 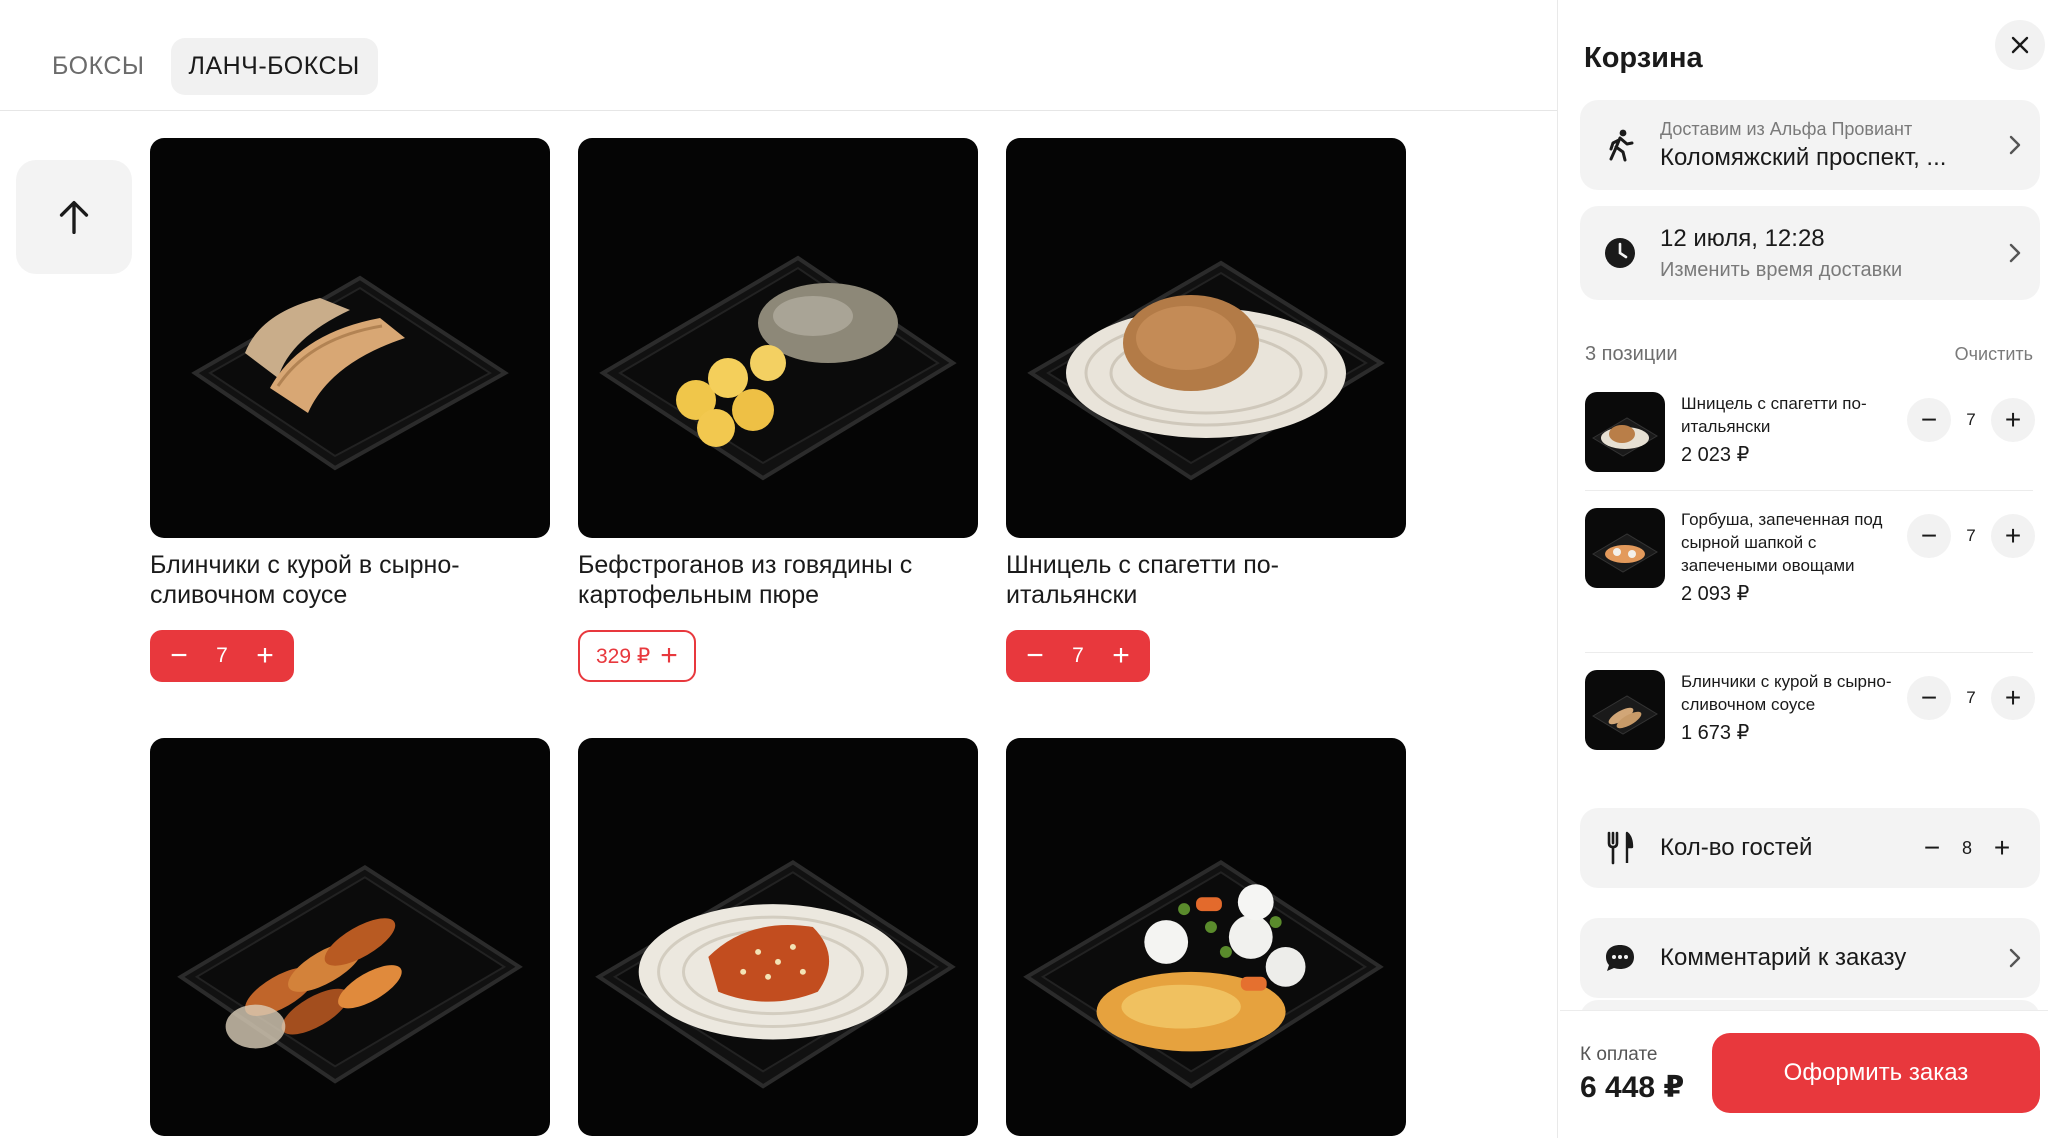 What do you see at coordinates (1625, 715) in the screenshot?
I see `crepes-thumb` at bounding box center [1625, 715].